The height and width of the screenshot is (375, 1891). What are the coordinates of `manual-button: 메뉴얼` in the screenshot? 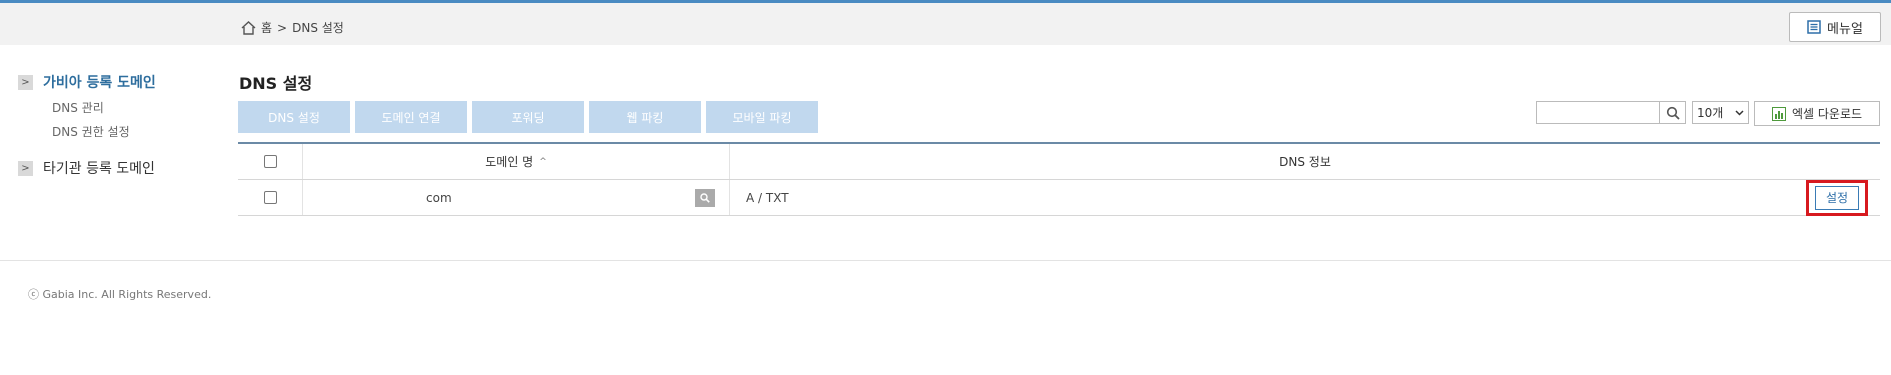 It's located at (1835, 27).